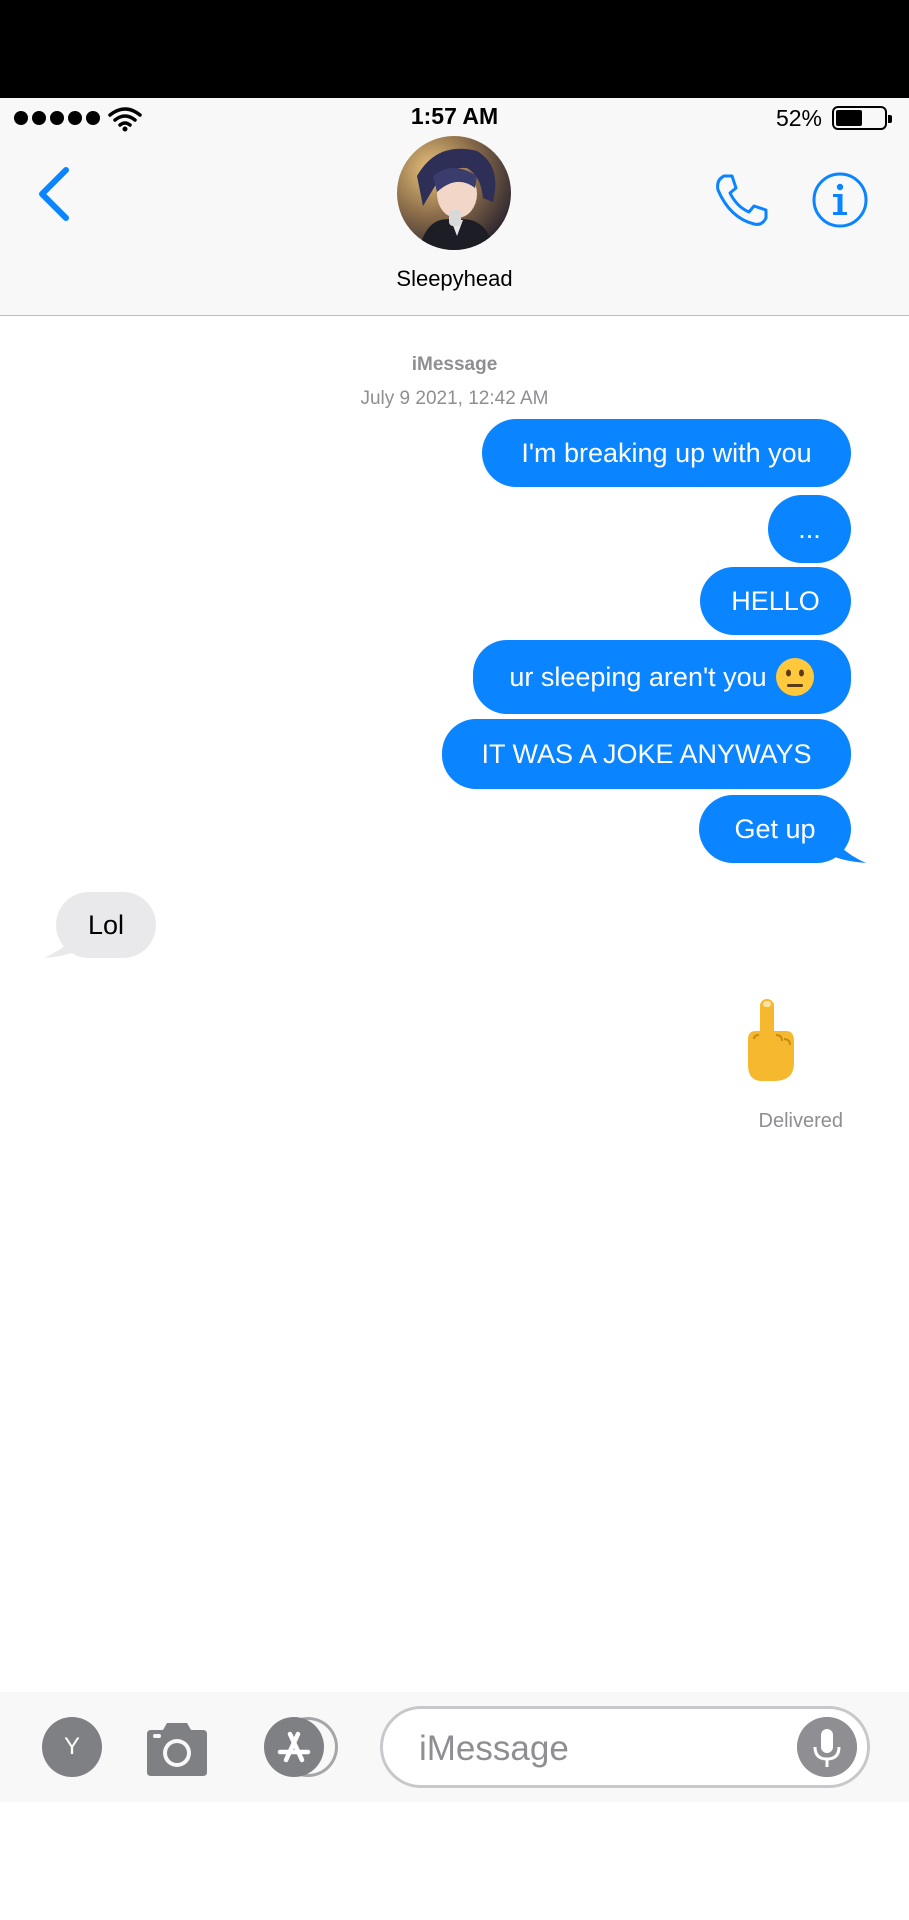 The height and width of the screenshot is (1920, 909). I want to click on contact-name: Sleepyhead, so click(454, 279).